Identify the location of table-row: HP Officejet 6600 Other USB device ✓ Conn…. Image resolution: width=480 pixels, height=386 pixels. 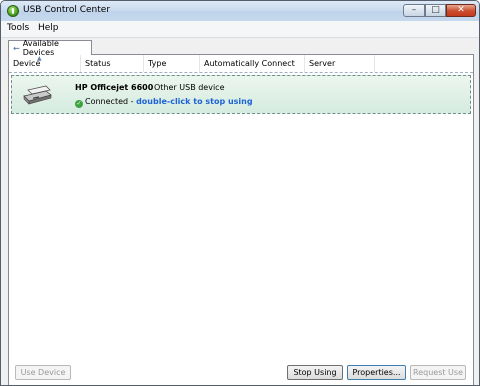
(241, 94).